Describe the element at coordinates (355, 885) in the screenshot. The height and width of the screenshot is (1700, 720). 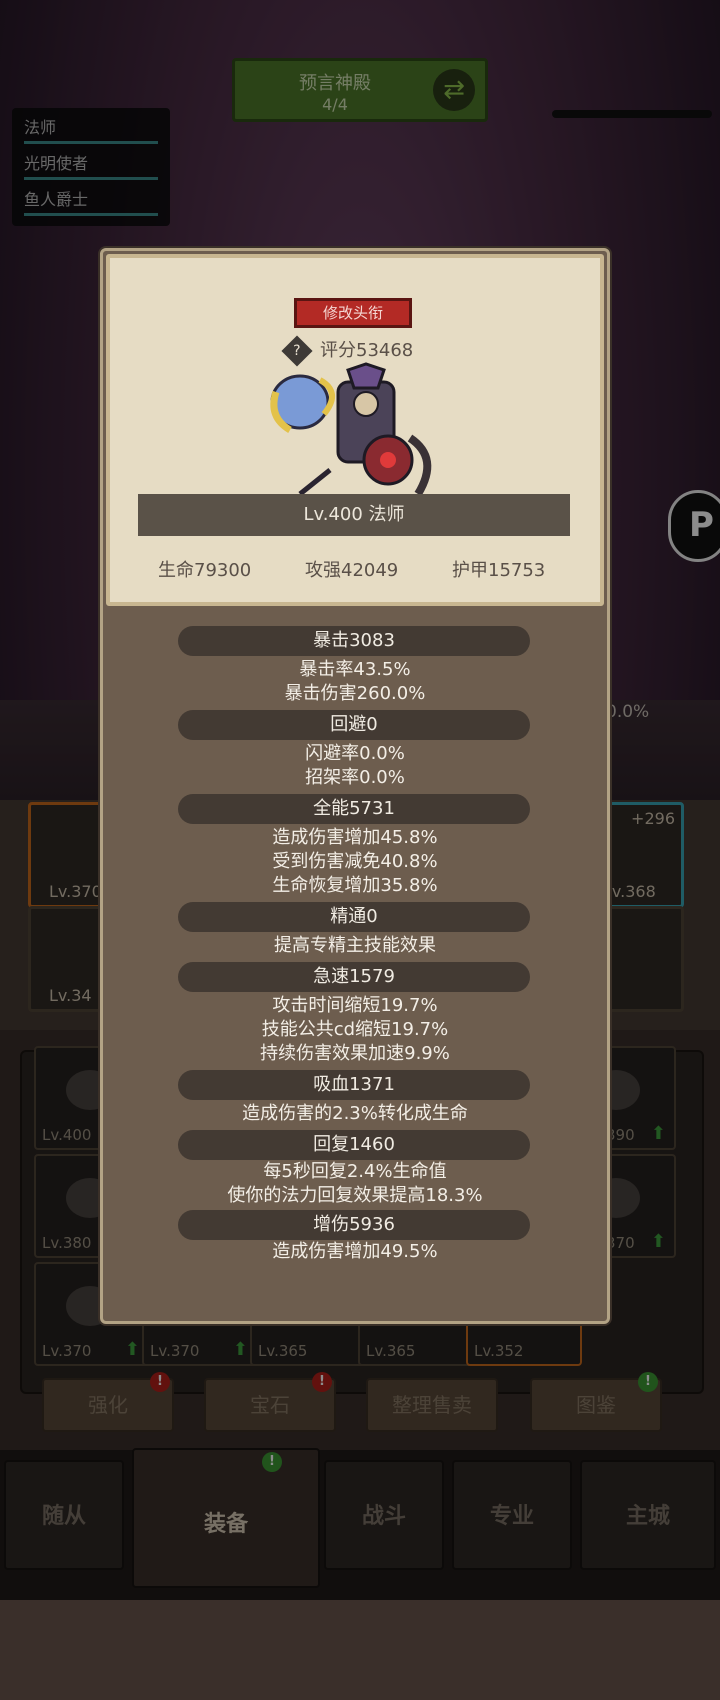
I see `stat-line: 生命恢复增加35.8%` at that location.